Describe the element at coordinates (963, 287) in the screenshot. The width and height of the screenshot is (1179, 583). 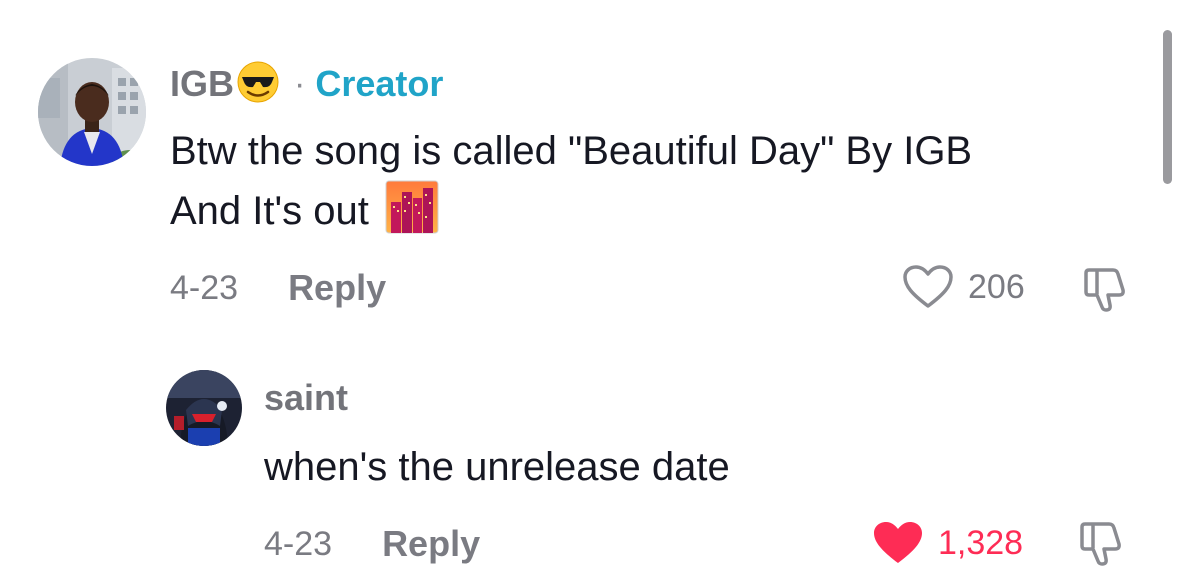
I see `like-group: 206` at that location.